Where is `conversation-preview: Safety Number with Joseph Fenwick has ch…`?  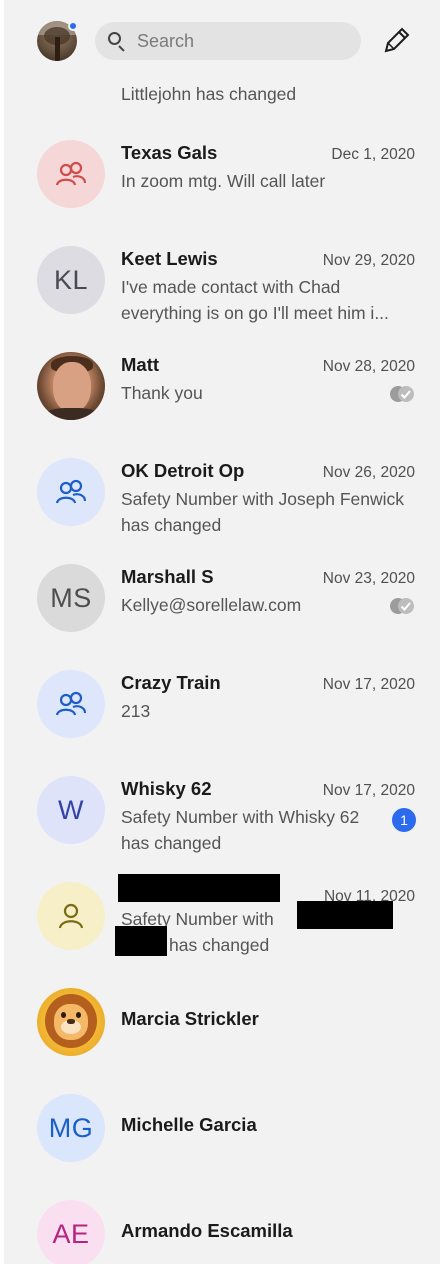 conversation-preview: Safety Number with Joseph Fenwick has ch… is located at coordinates (263, 512).